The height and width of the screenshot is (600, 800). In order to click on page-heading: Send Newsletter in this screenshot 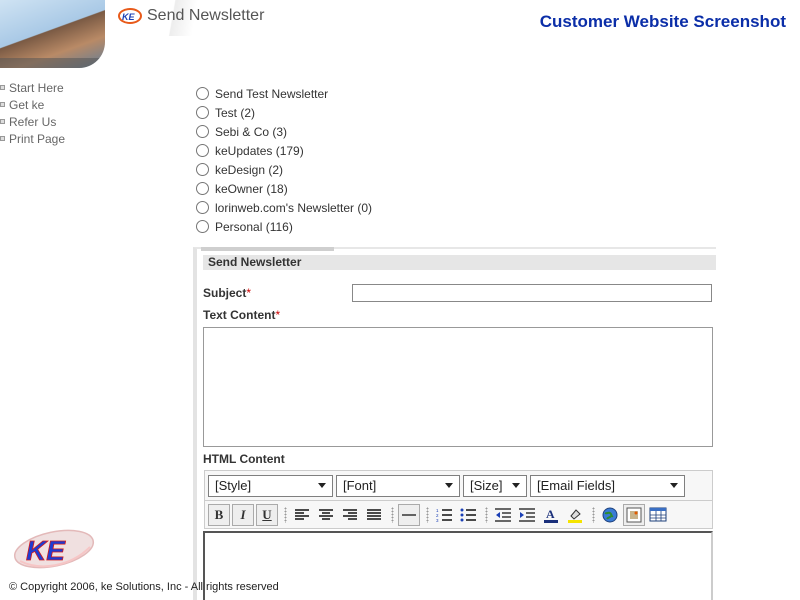, I will do `click(206, 15)`.